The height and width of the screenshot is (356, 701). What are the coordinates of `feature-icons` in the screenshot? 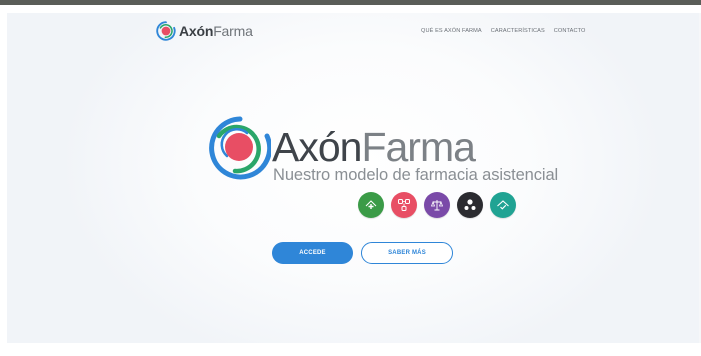 It's located at (437, 205).